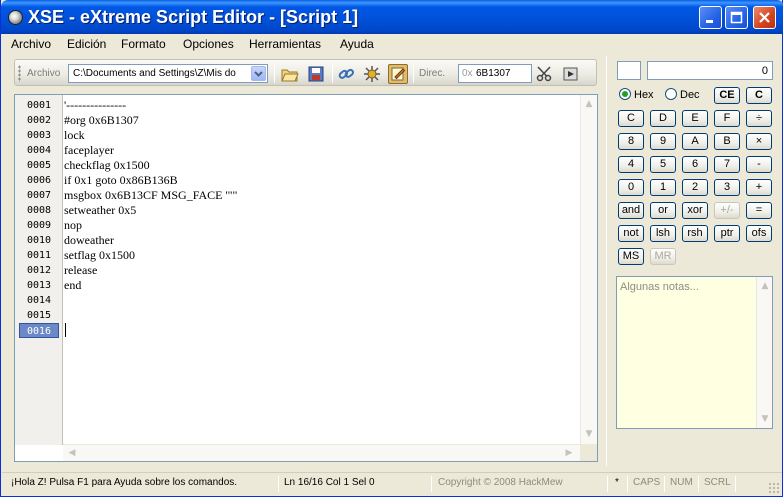 This screenshot has height=497, width=783. Describe the element at coordinates (764, 17) in the screenshot. I see `close-button` at that location.